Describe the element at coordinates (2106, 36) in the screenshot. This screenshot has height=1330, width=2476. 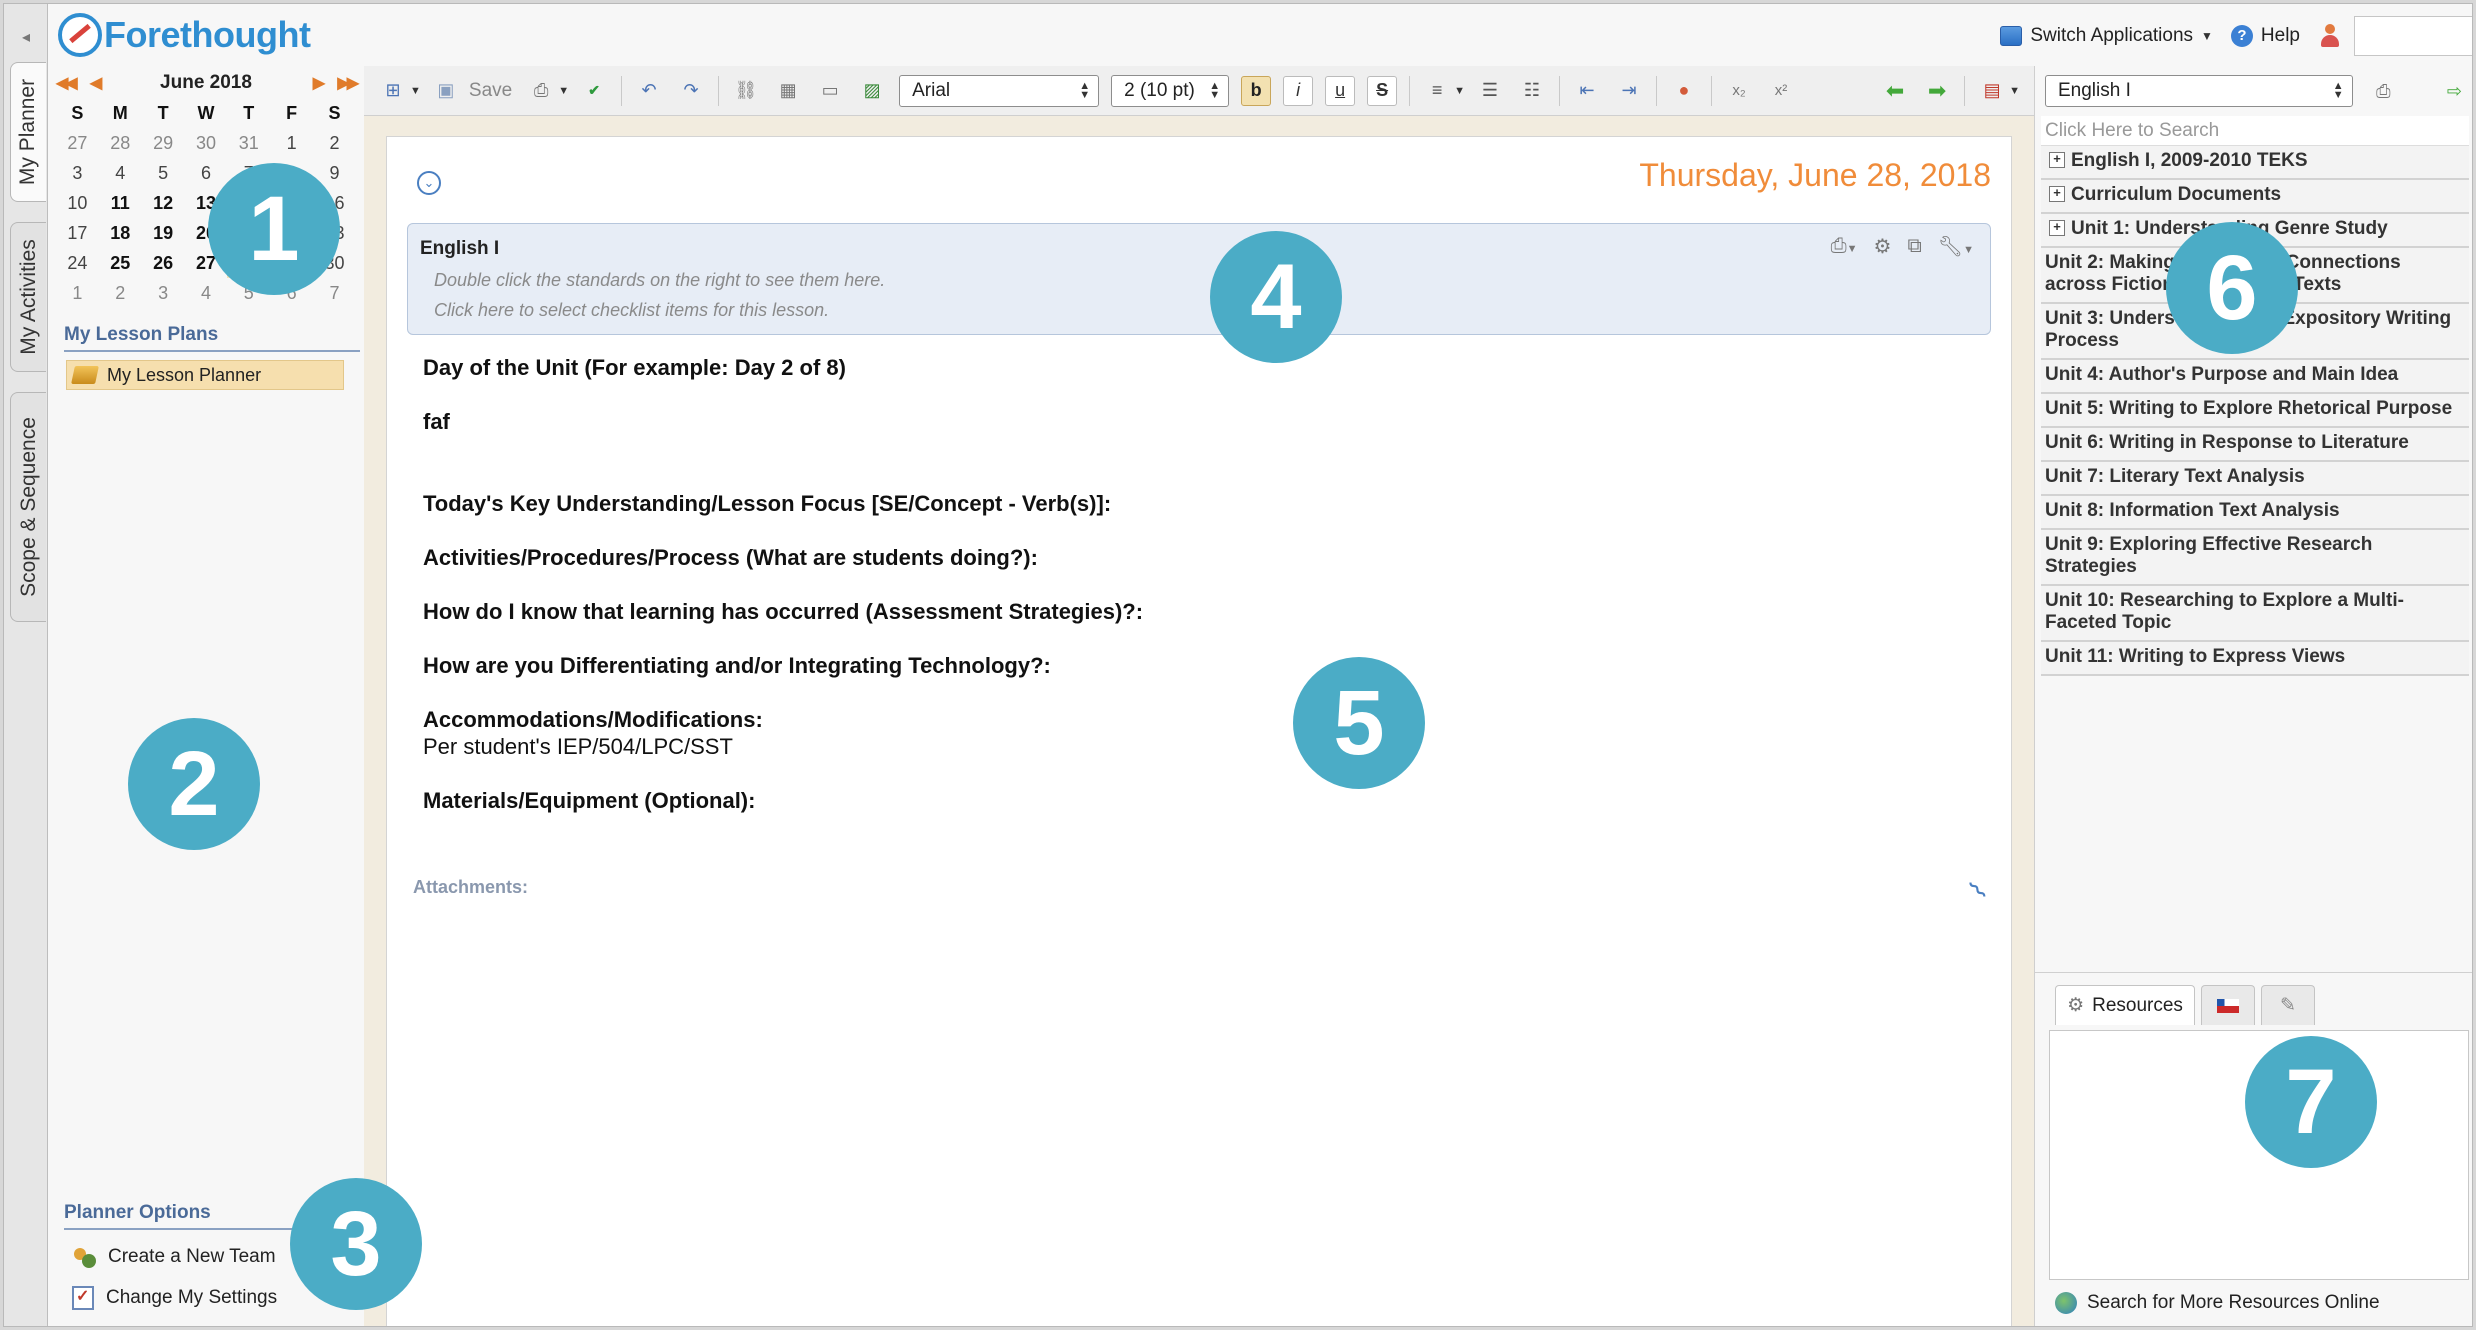
I see `switch-applications-button: Switch Applications ▼` at that location.